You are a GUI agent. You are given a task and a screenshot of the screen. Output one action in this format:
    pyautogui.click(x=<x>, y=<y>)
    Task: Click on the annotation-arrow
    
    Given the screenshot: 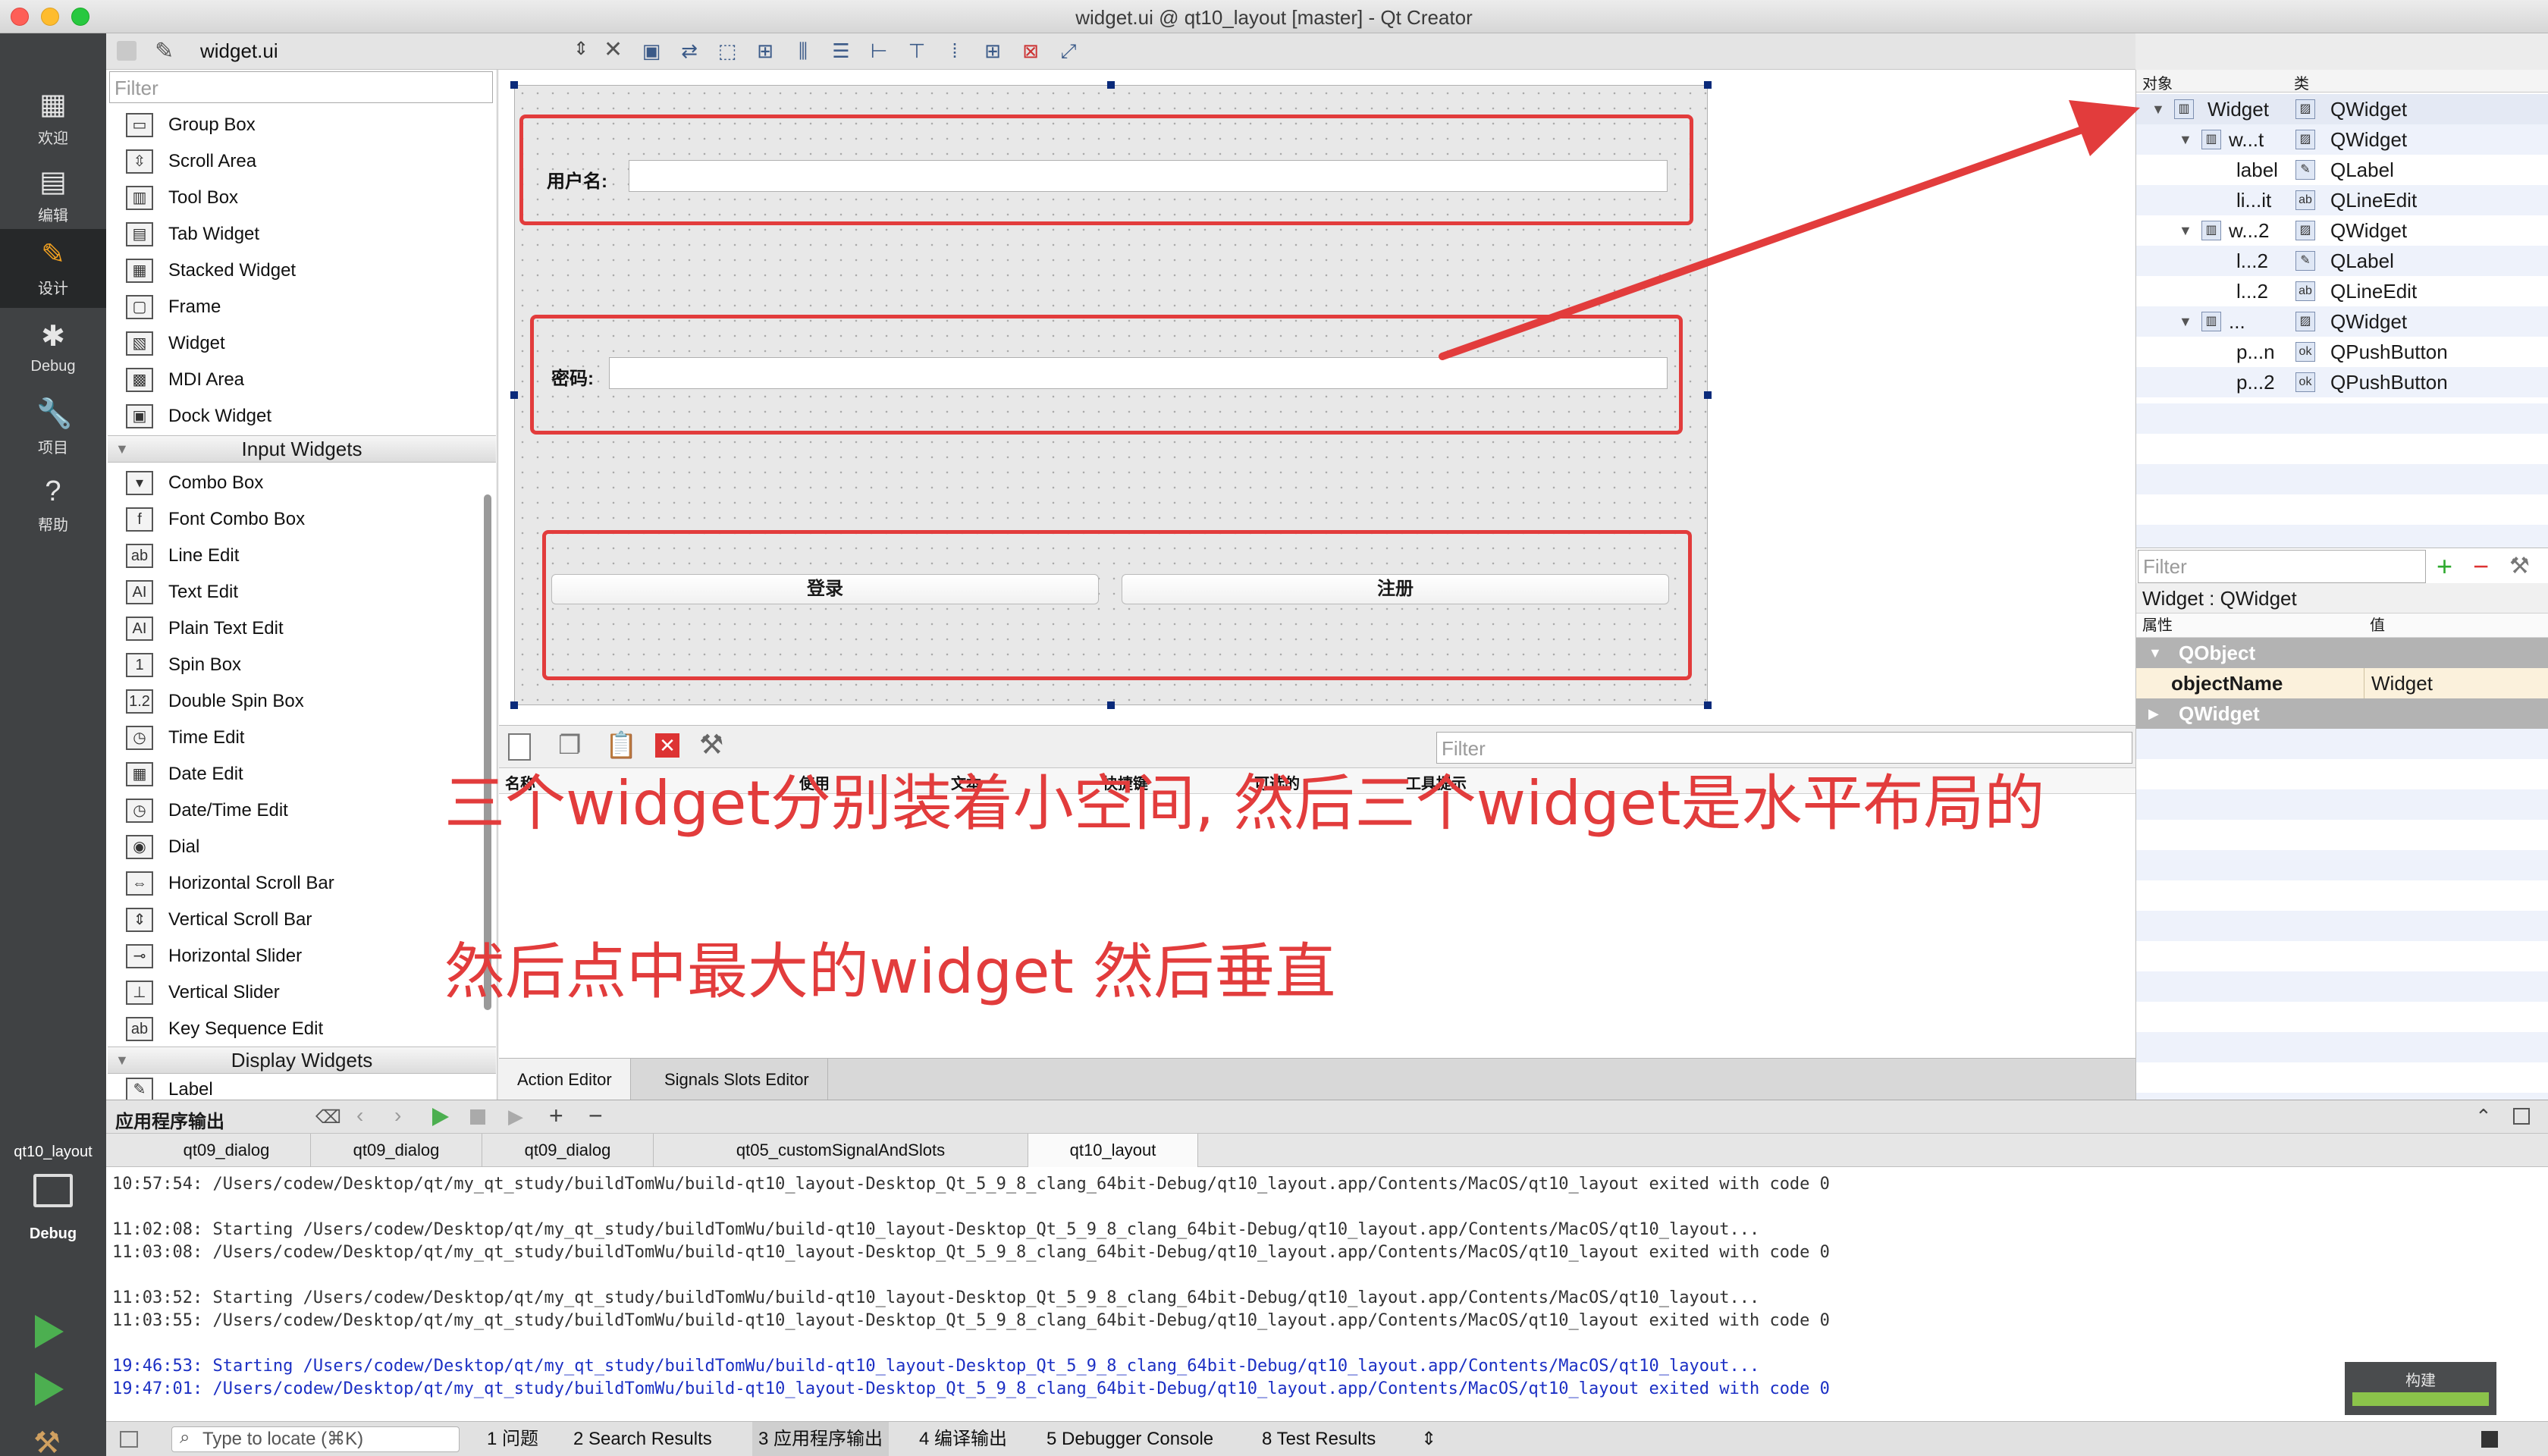 What is the action you would take?
    pyautogui.click(x=1789, y=230)
    